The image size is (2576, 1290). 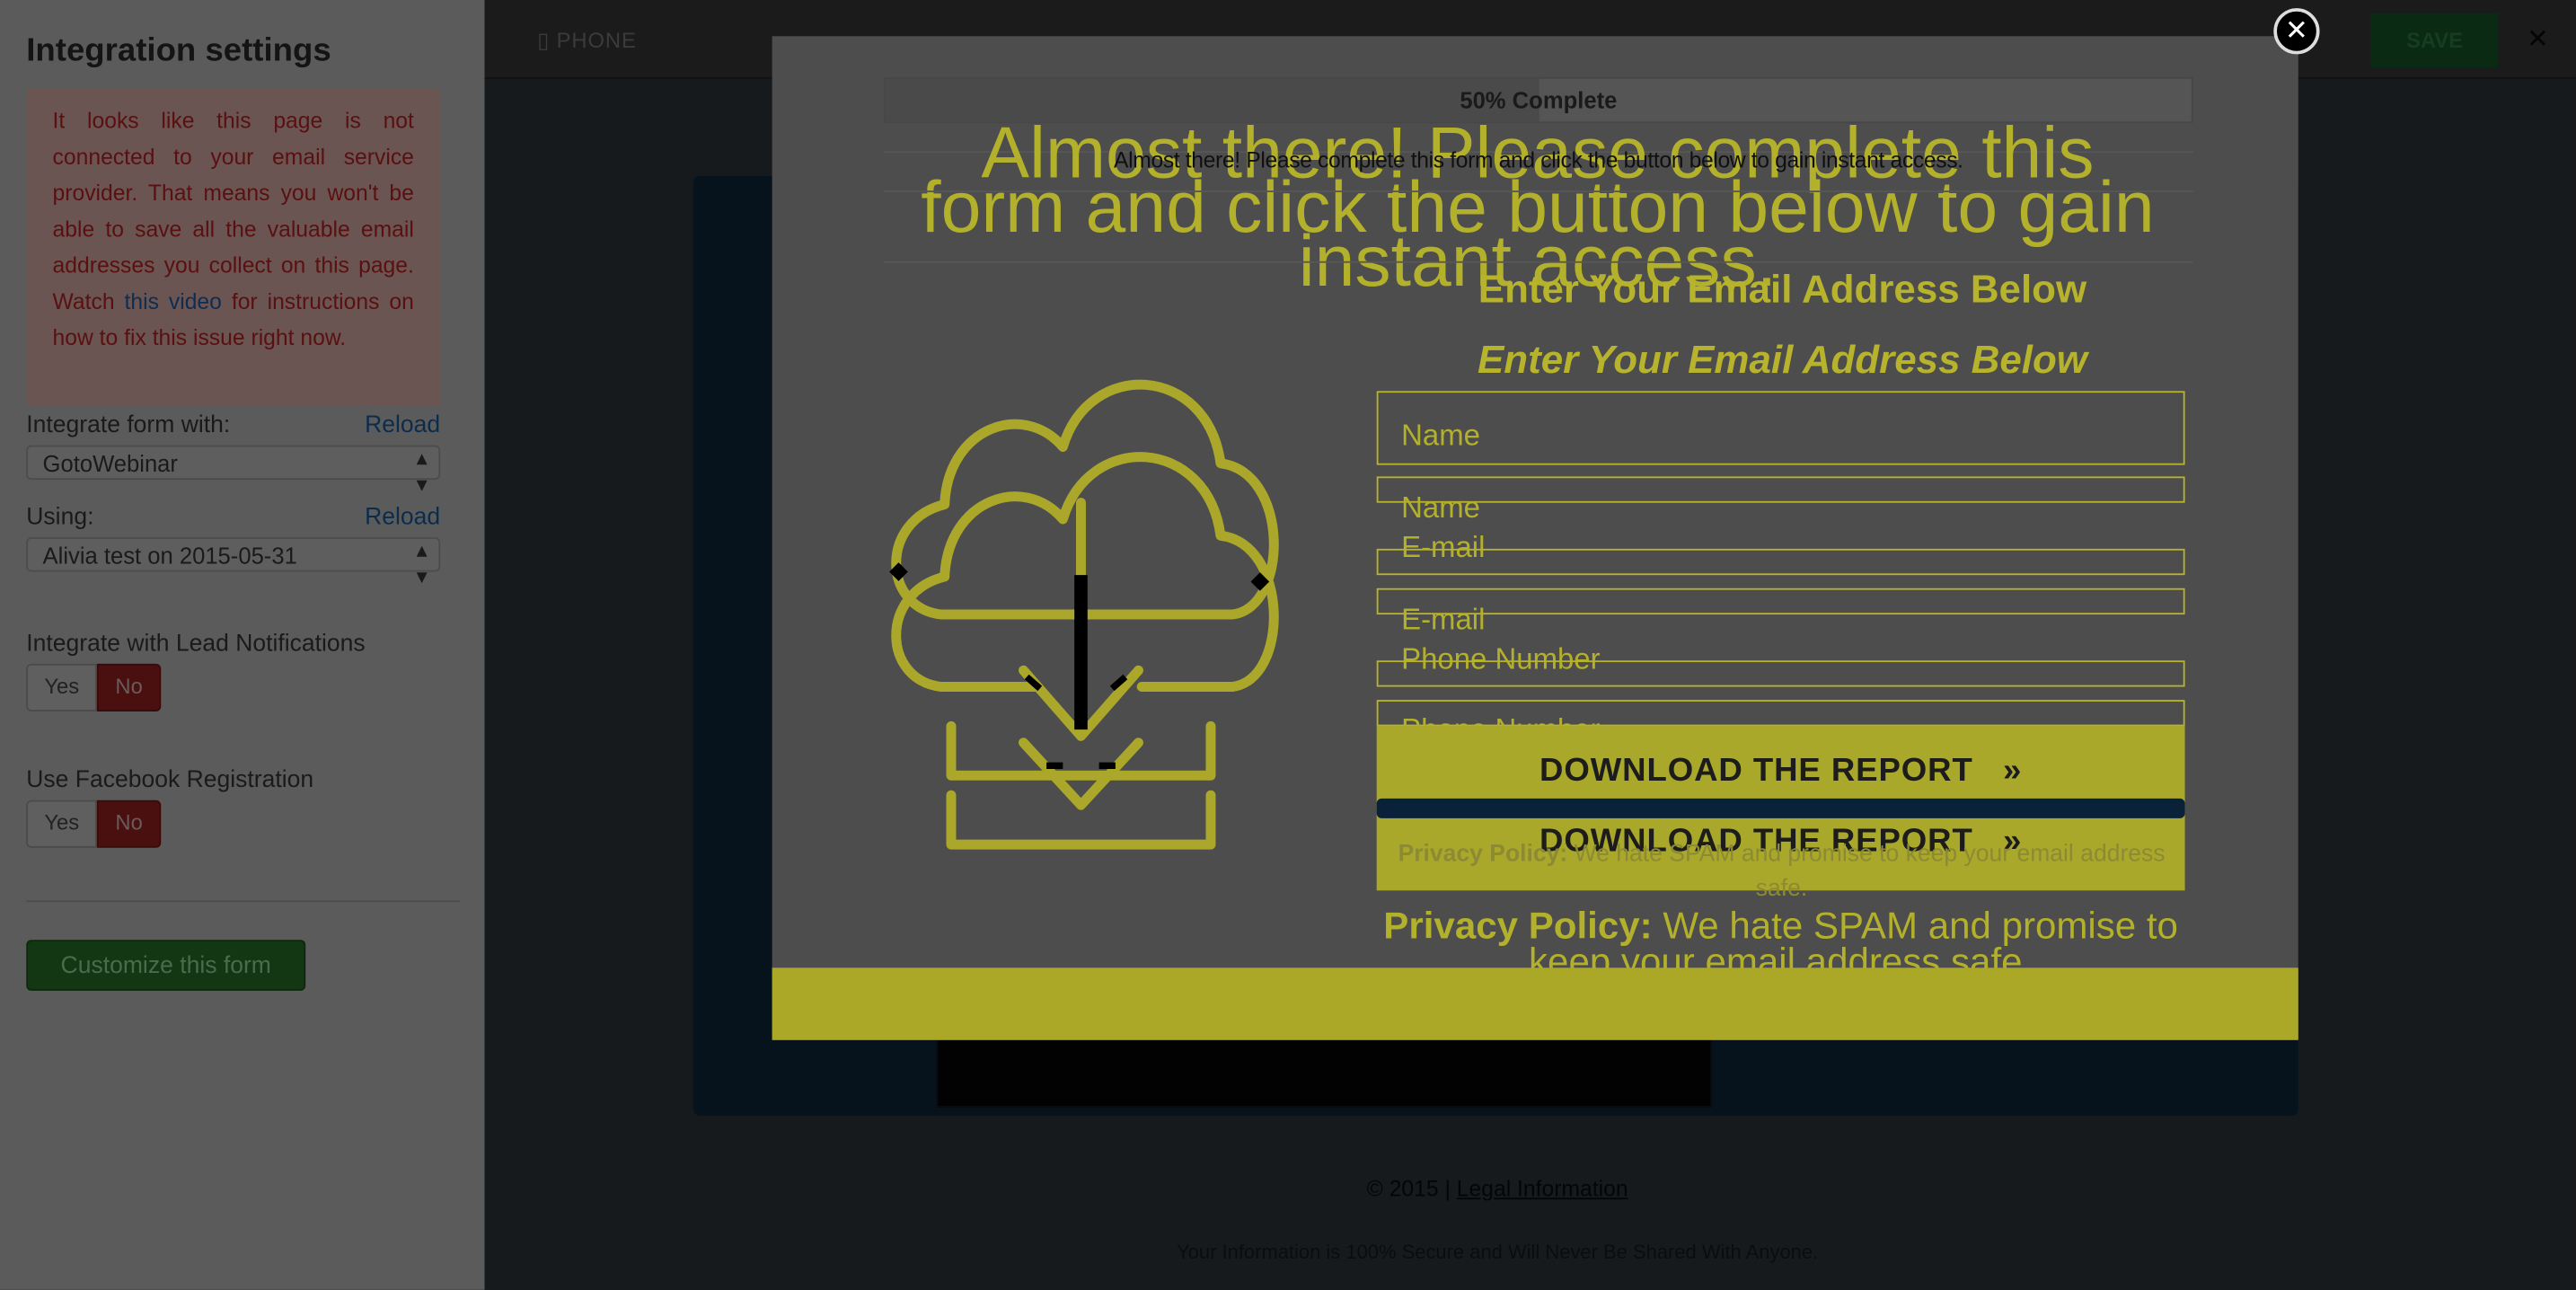 What do you see at coordinates (170, 780) in the screenshot?
I see `facebook-registration-label: Use Facebook Registration` at bounding box center [170, 780].